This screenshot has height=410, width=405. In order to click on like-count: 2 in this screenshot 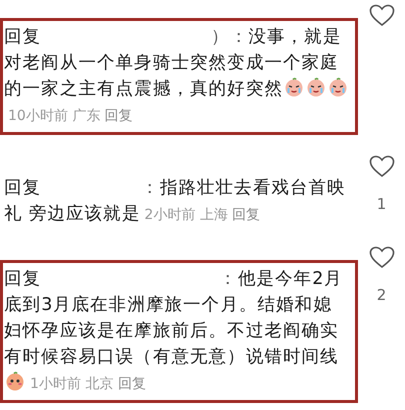, I will do `click(381, 295)`.